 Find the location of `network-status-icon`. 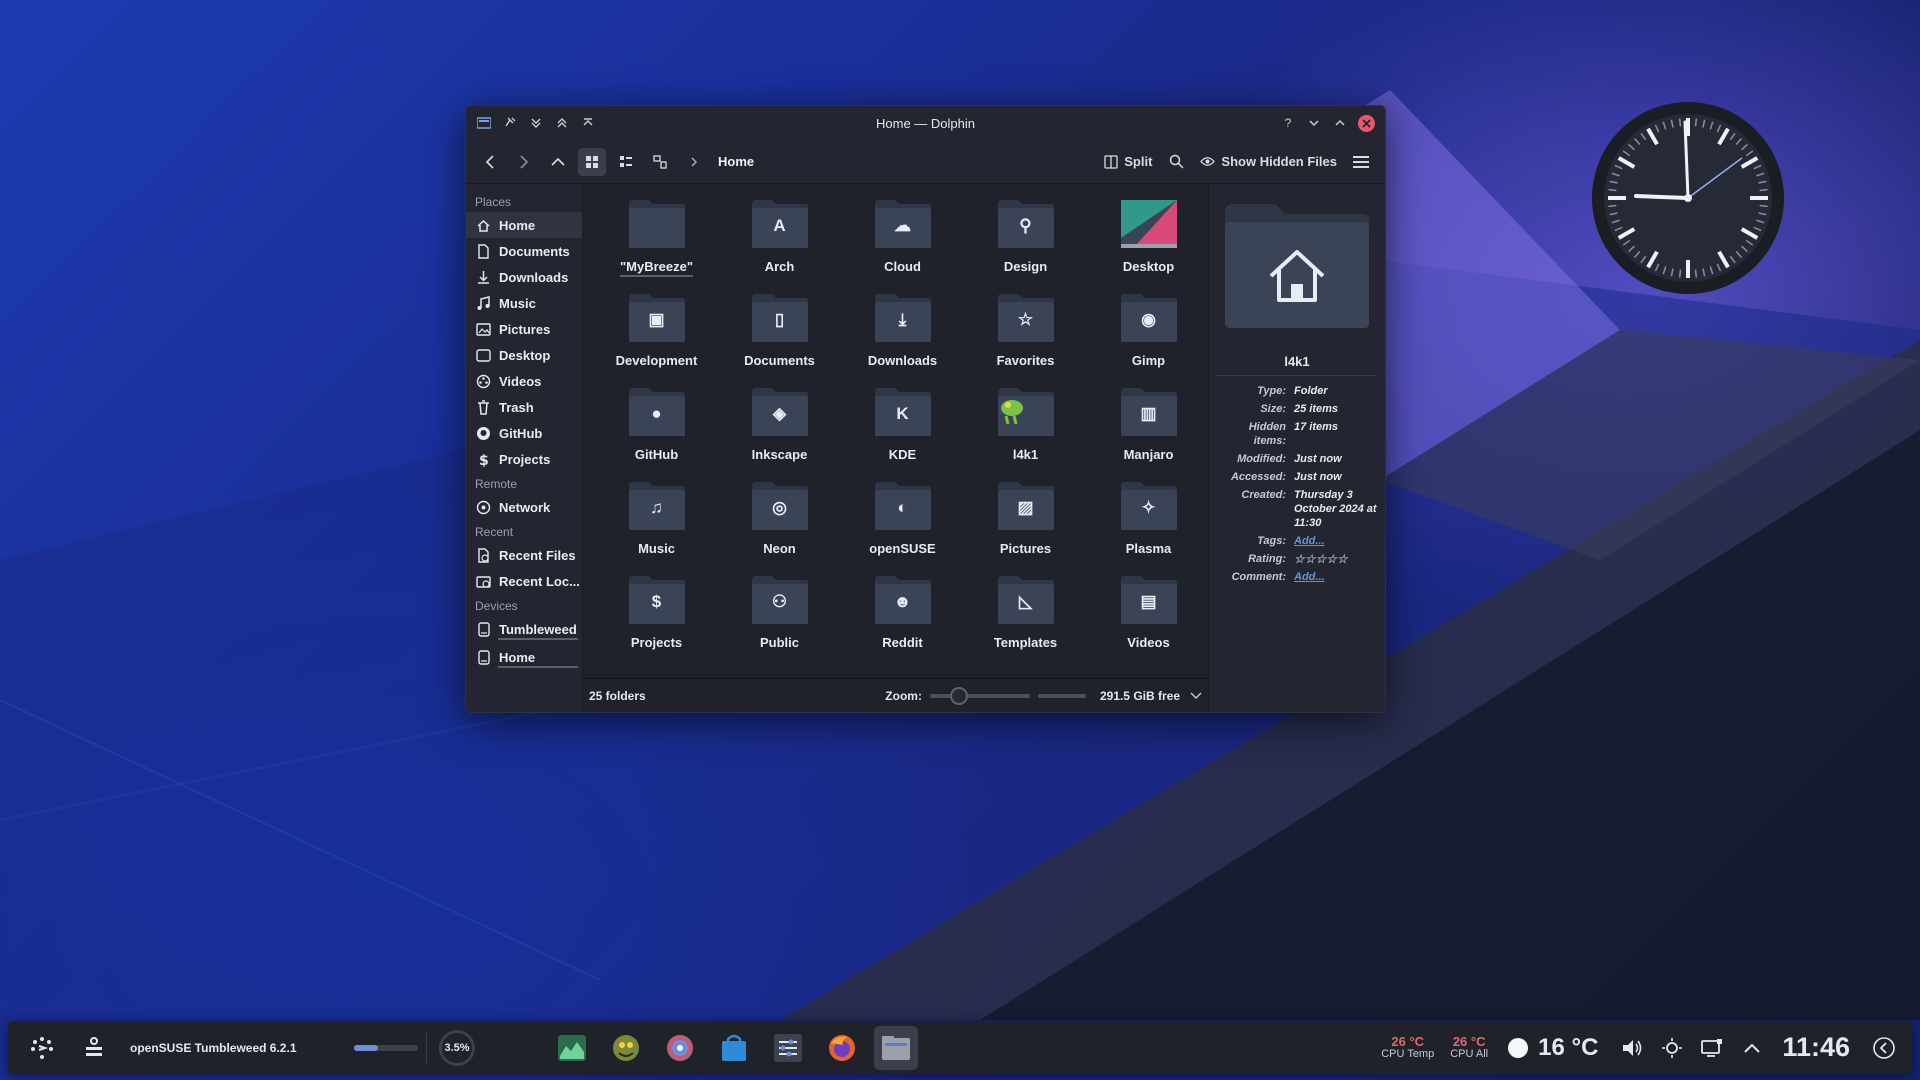

network-status-icon is located at coordinates (1712, 1048).